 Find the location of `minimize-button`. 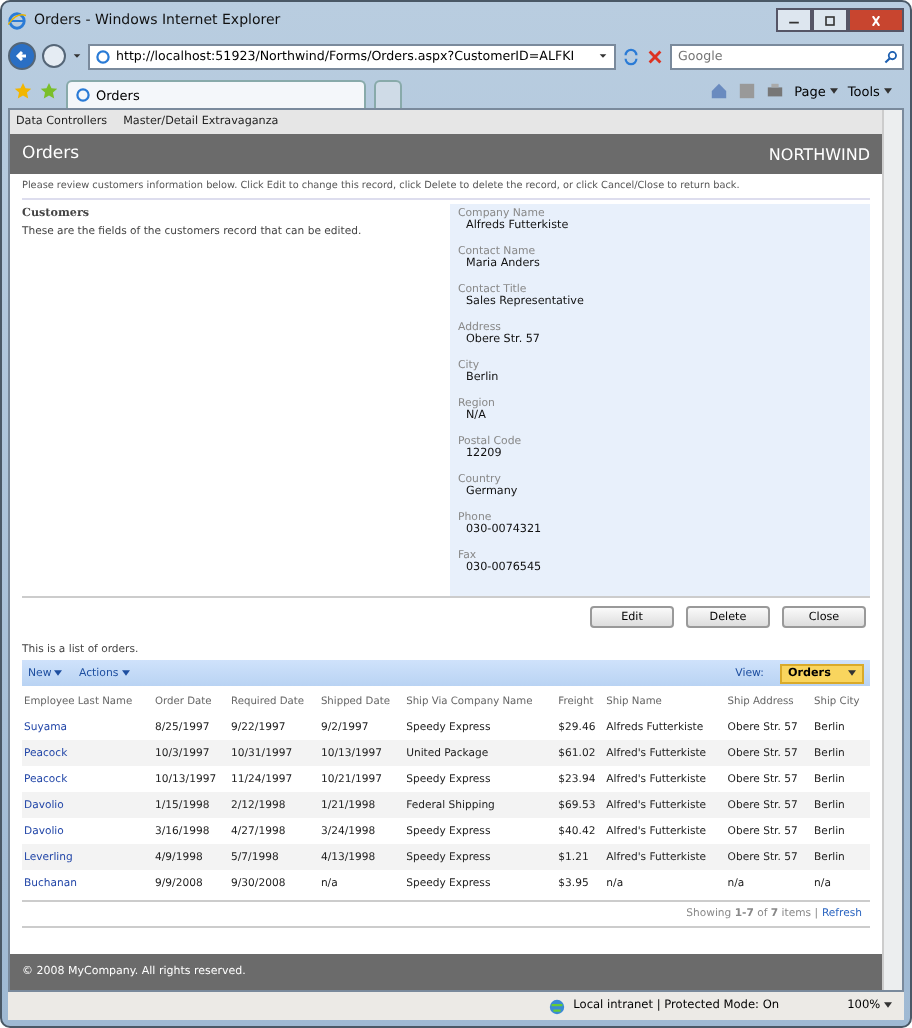

minimize-button is located at coordinates (794, 20).